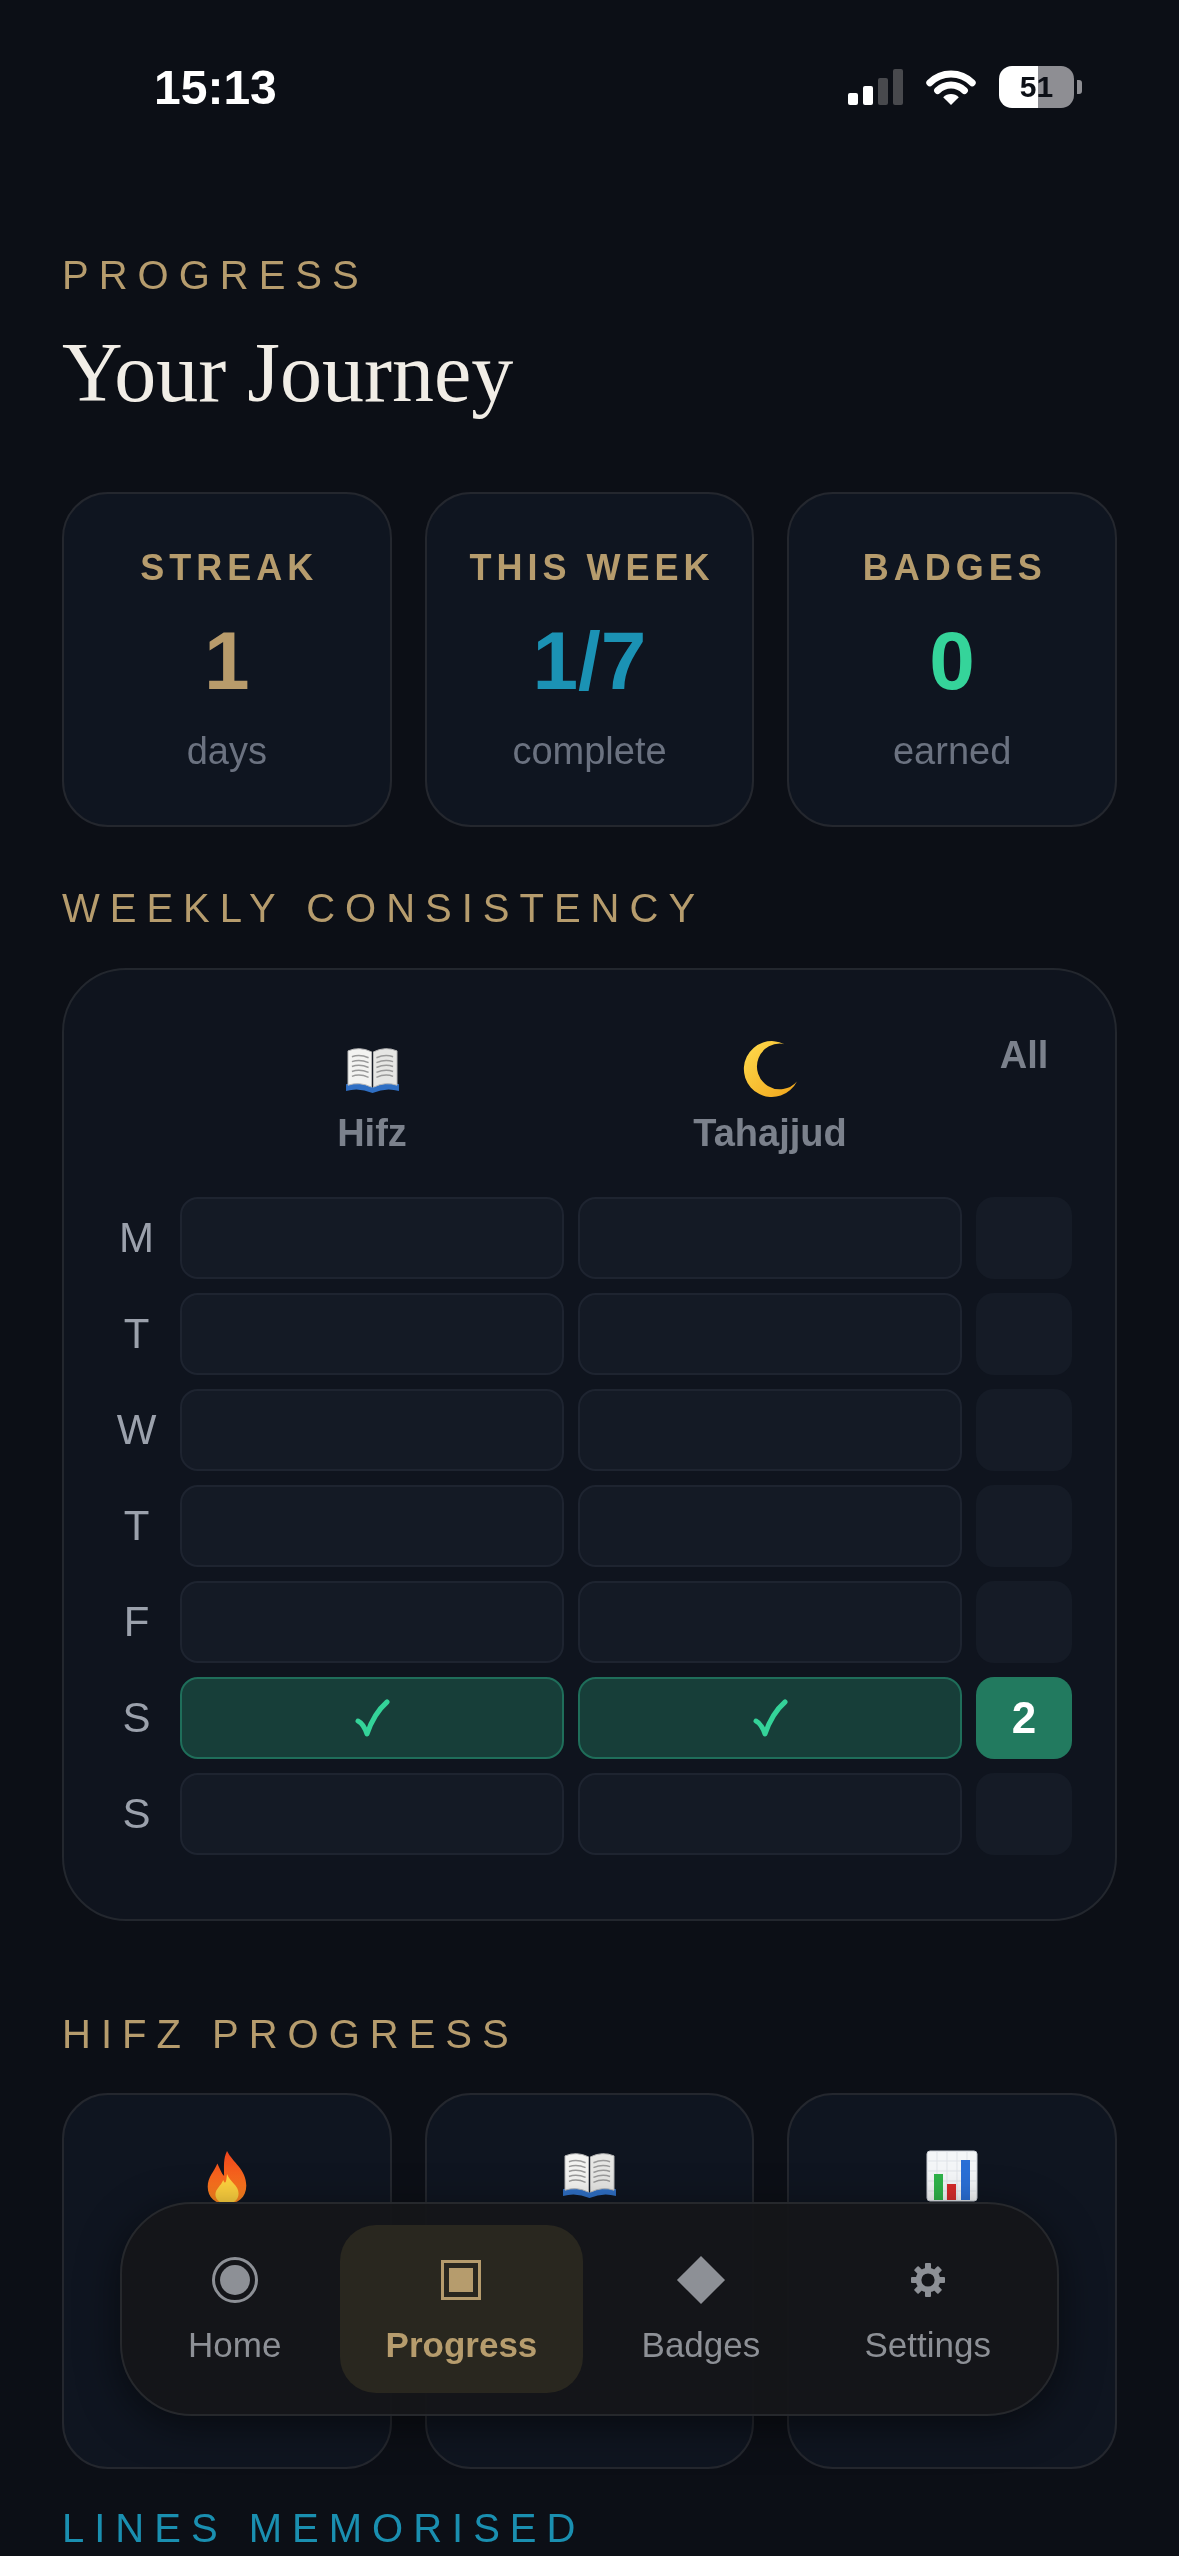 This screenshot has width=1179, height=2556. What do you see at coordinates (461, 2279) in the screenshot?
I see `framed-square-icon` at bounding box center [461, 2279].